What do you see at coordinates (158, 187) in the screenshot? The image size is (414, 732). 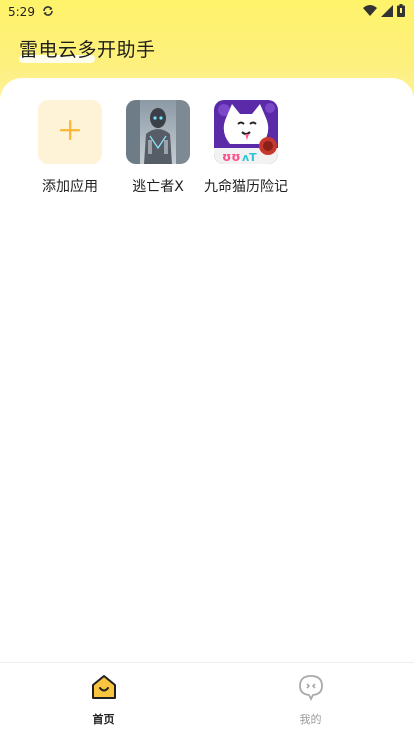 I see `app-label: 逃亡者X` at bounding box center [158, 187].